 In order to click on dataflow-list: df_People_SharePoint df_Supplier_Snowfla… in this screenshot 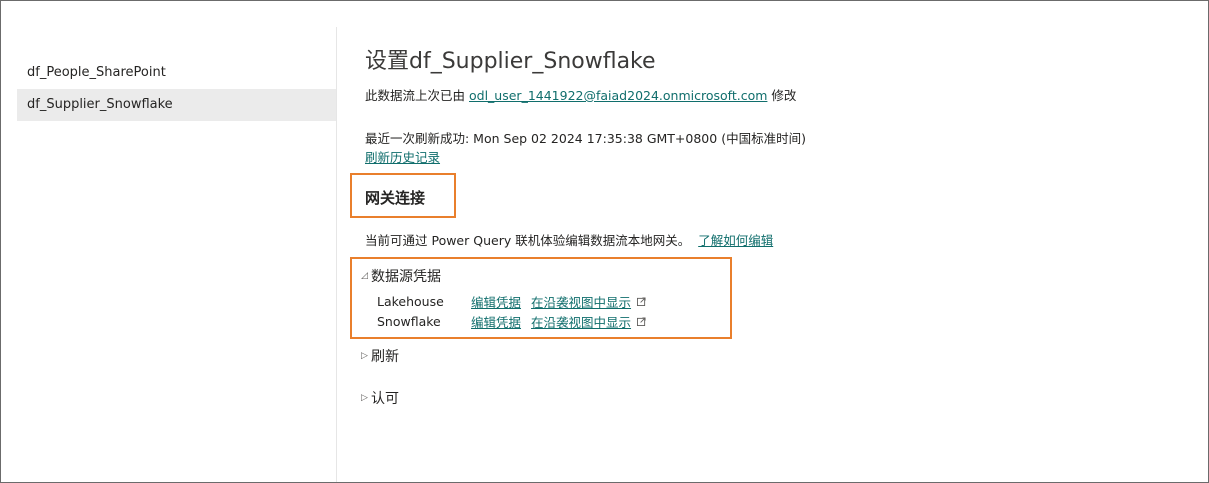, I will do `click(176, 89)`.